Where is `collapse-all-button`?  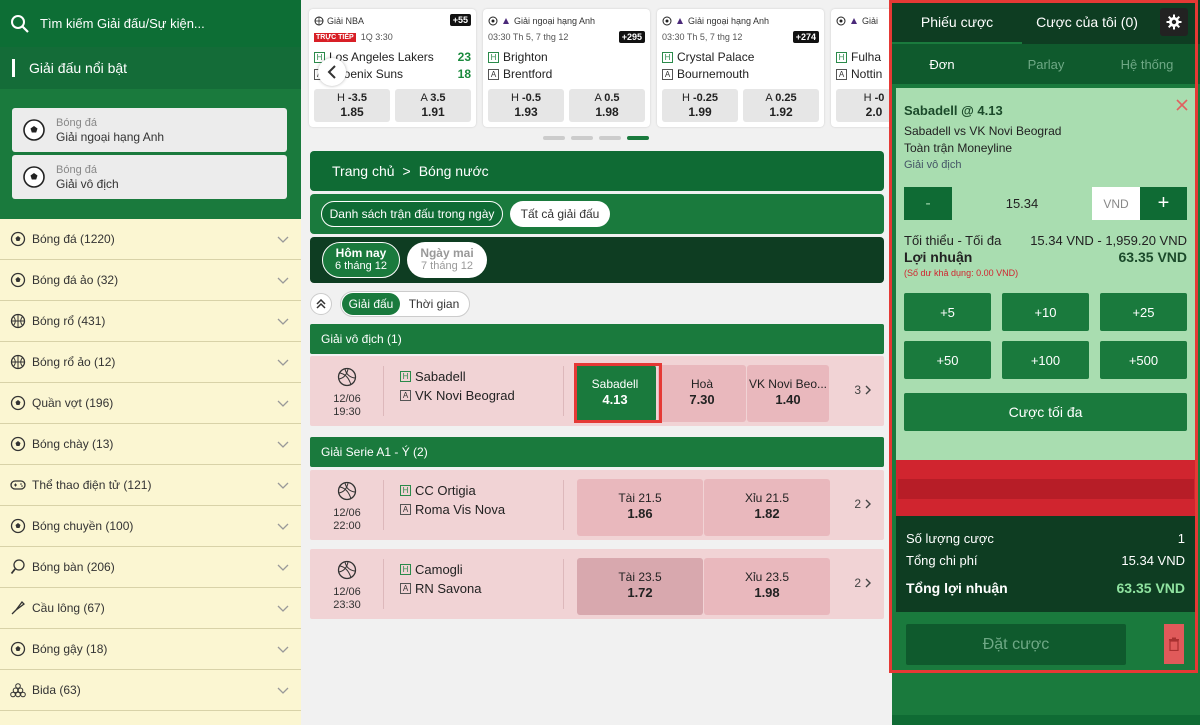 collapse-all-button is located at coordinates (321, 304).